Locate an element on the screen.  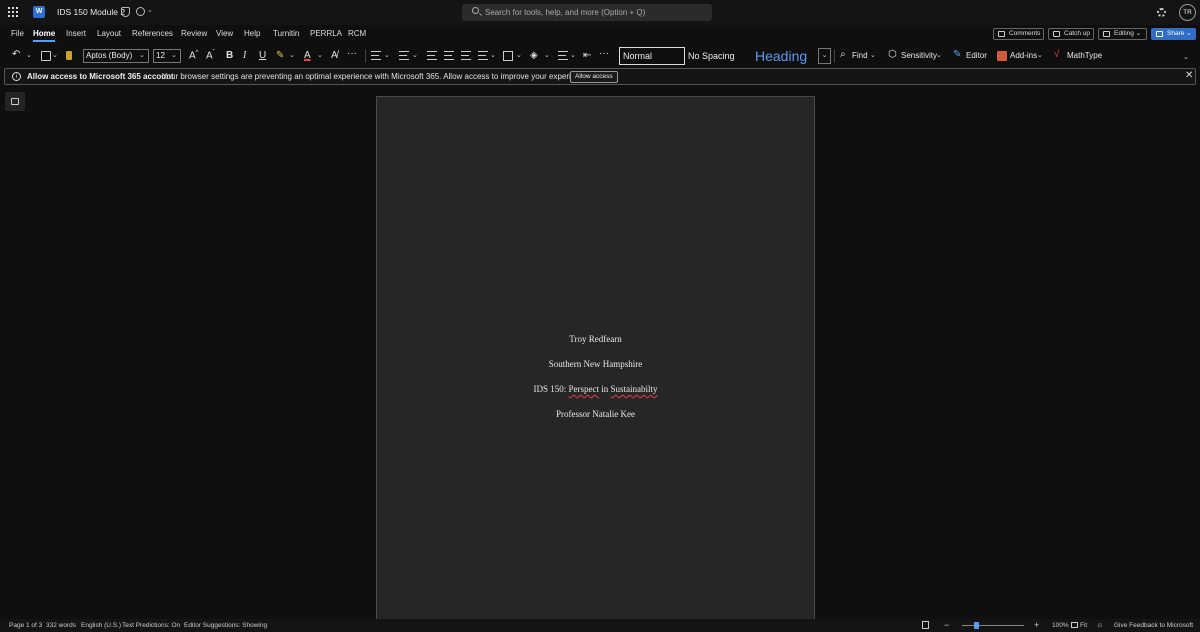
language-status: English (U.S.) is located at coordinates (101, 625).